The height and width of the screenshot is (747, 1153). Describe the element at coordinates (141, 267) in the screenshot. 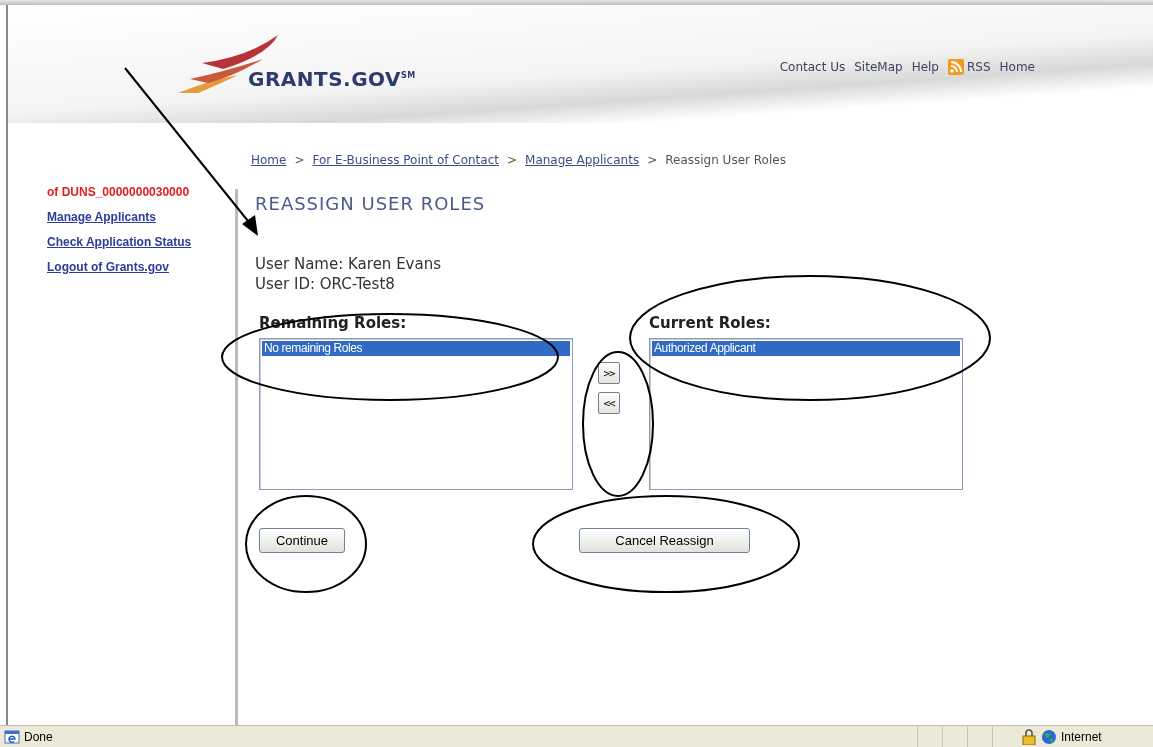

I see `sidebar-link: Logout of Grants.gov` at that location.